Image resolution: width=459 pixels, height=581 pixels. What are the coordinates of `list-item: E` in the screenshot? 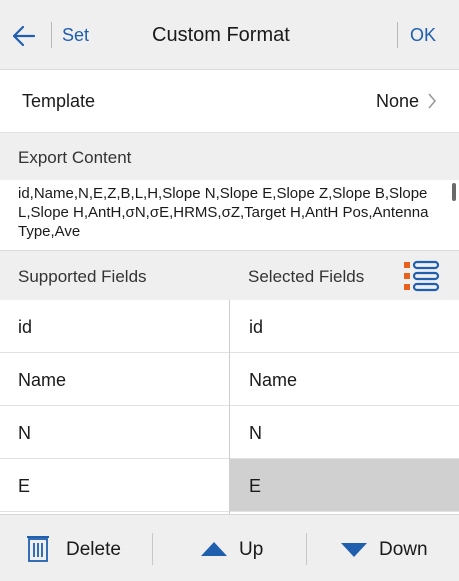 It's located at (114, 485).